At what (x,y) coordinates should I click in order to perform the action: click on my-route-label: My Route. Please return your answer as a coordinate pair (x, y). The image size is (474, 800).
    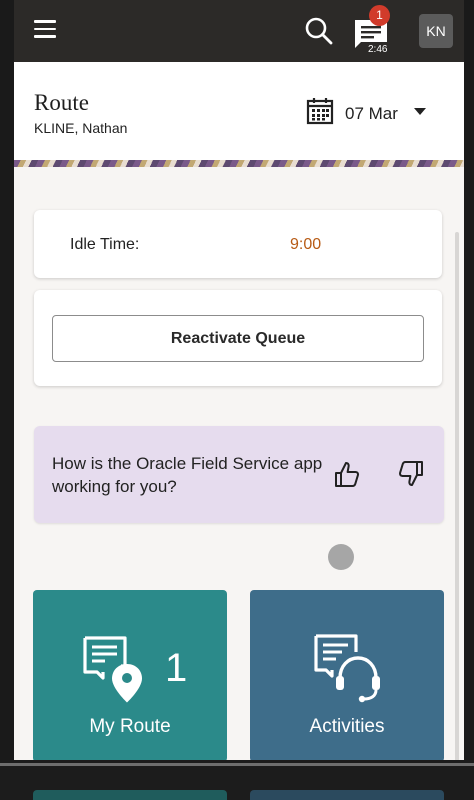
    Looking at the image, I should click on (130, 726).